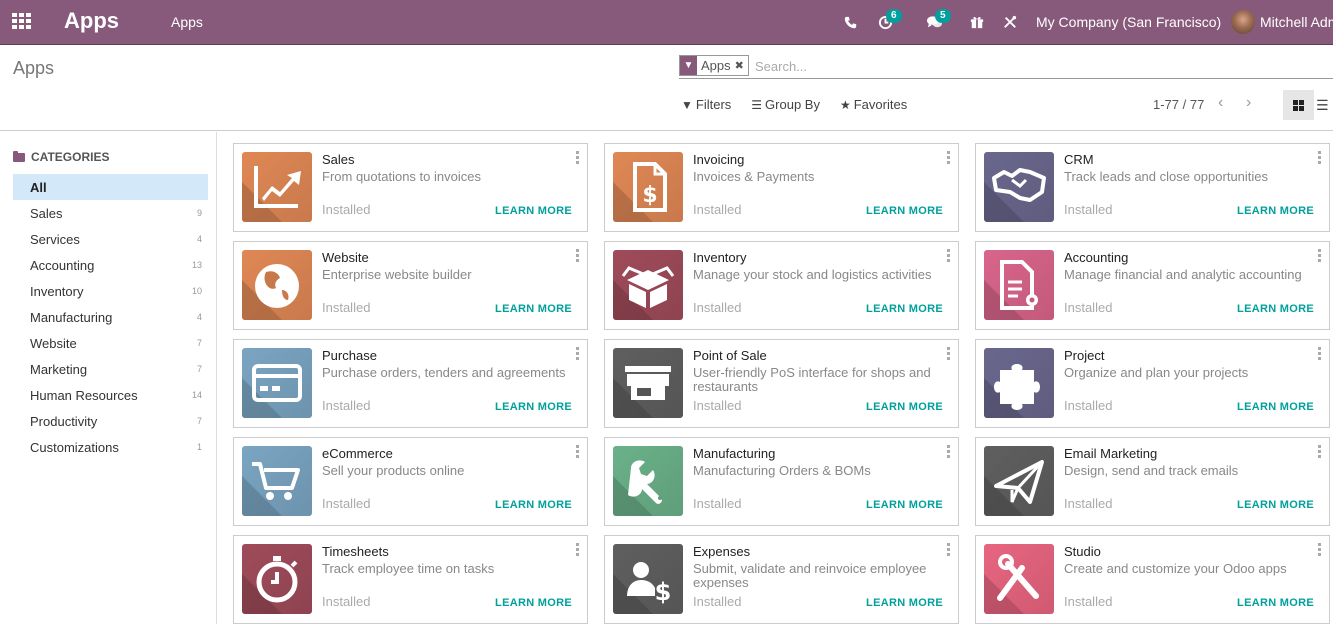 The height and width of the screenshot is (624, 1333). Describe the element at coordinates (1088, 601) in the screenshot. I see `app-status: Installed` at that location.